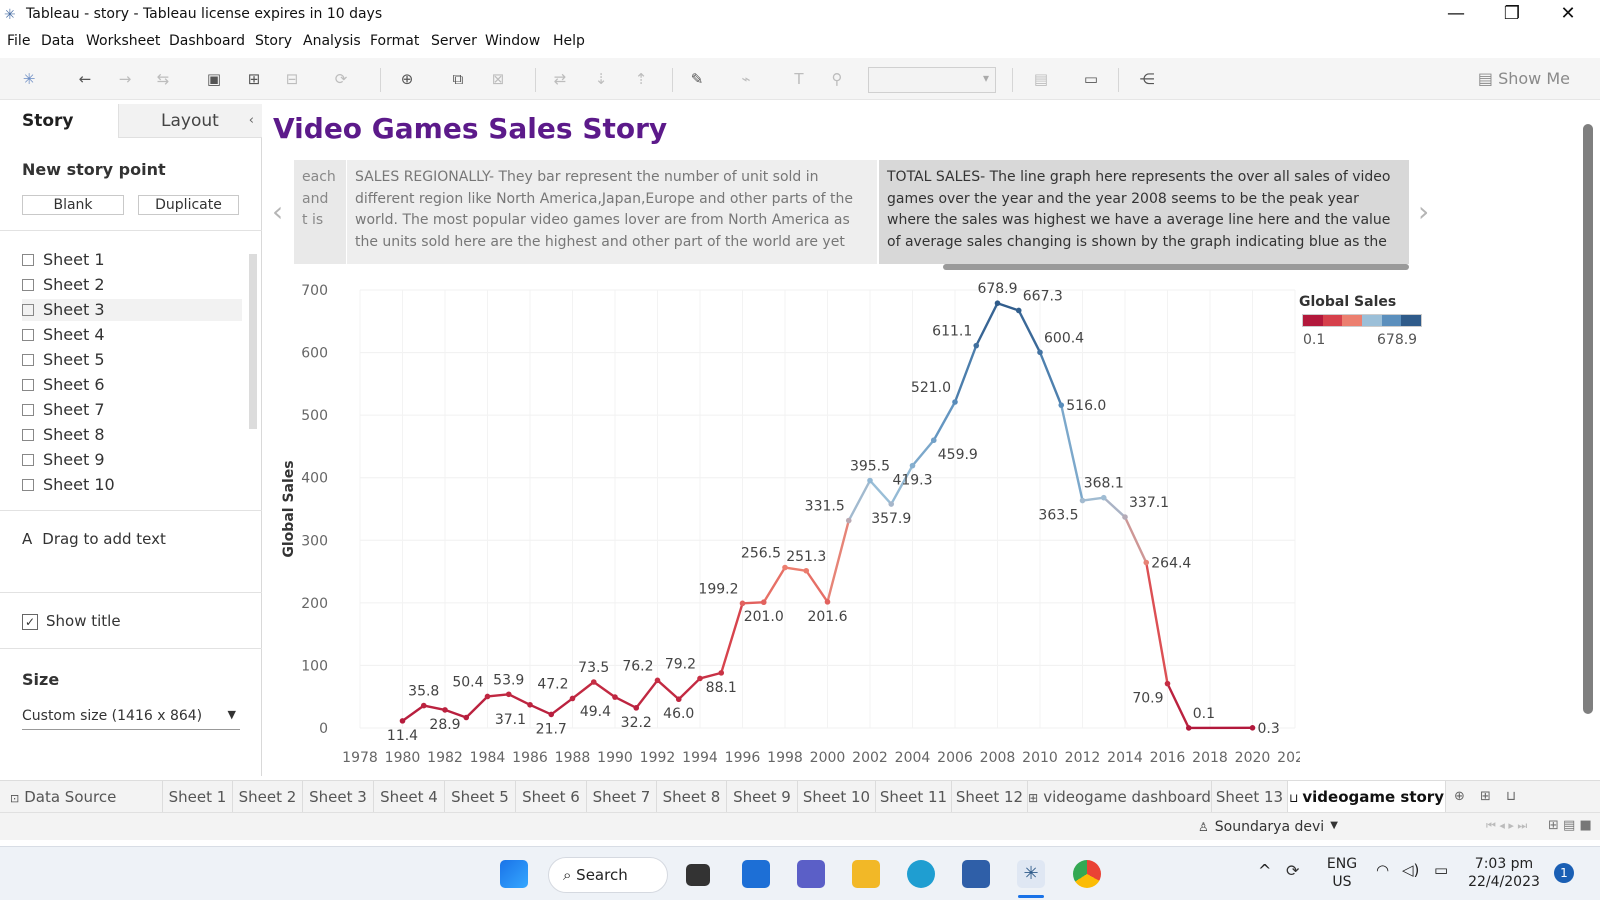 This screenshot has height=900, width=1600. Describe the element at coordinates (1120, 797) in the screenshot. I see `tab-videogame-dashboard: ⊞ videogame dashboard` at that location.